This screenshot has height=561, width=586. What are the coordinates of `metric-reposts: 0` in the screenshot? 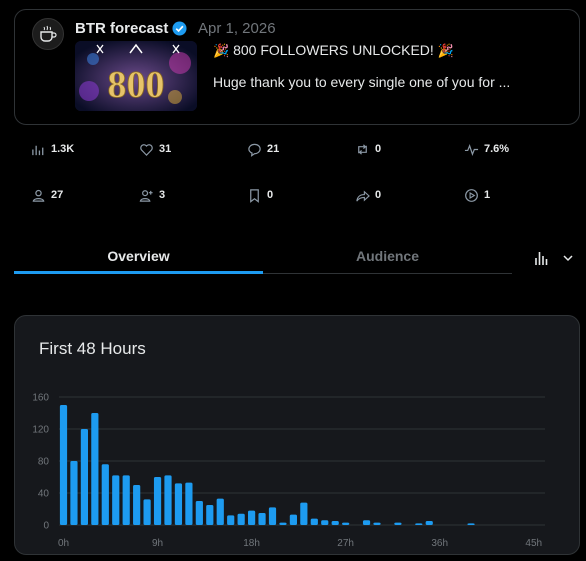 It's located at (368, 149).